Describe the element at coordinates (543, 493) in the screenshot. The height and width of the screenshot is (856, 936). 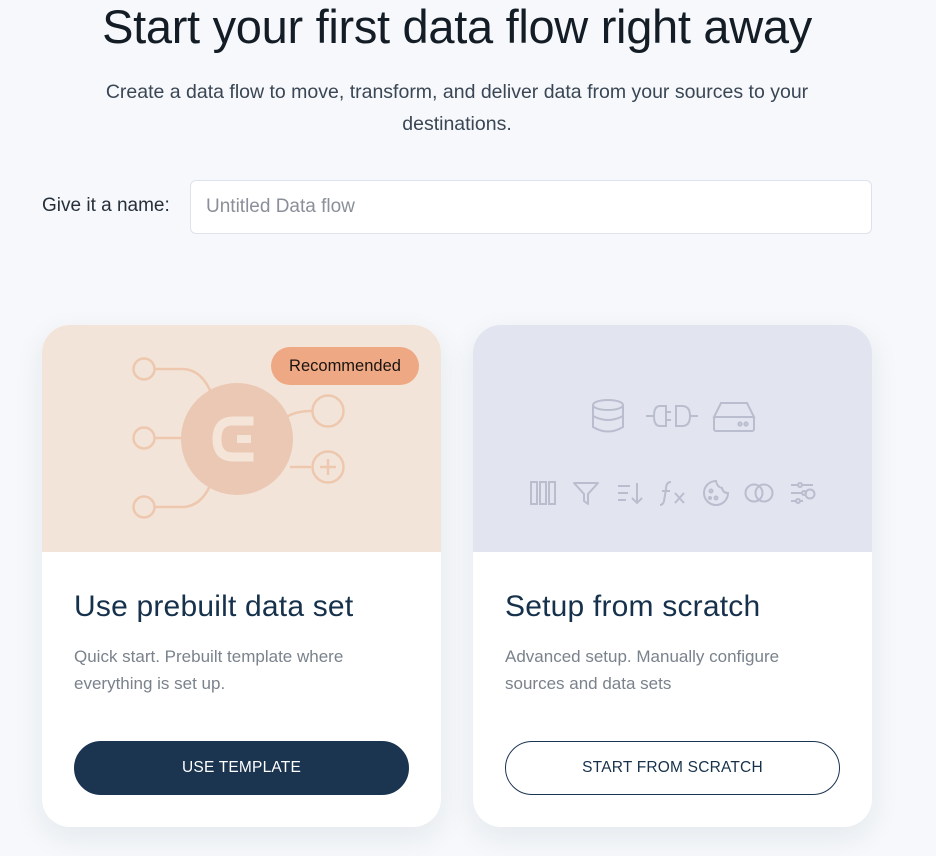
I see `columns-icon` at that location.